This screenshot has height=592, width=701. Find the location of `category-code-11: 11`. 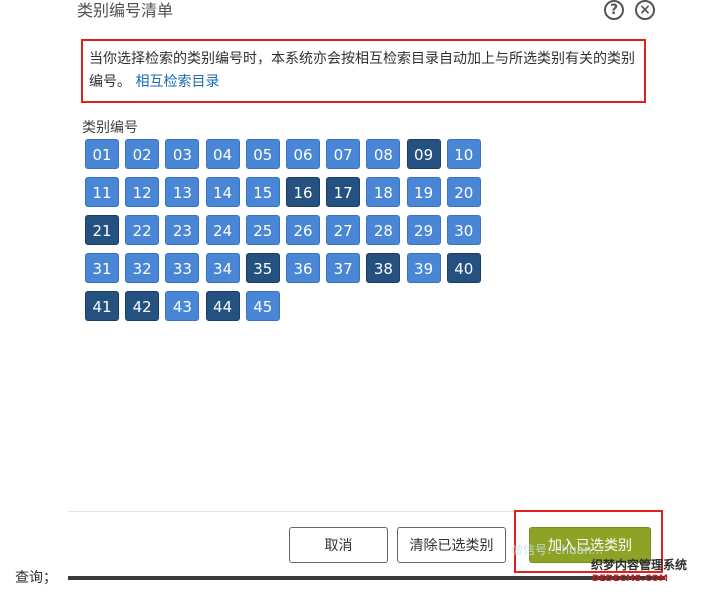

category-code-11: 11 is located at coordinates (102, 192).